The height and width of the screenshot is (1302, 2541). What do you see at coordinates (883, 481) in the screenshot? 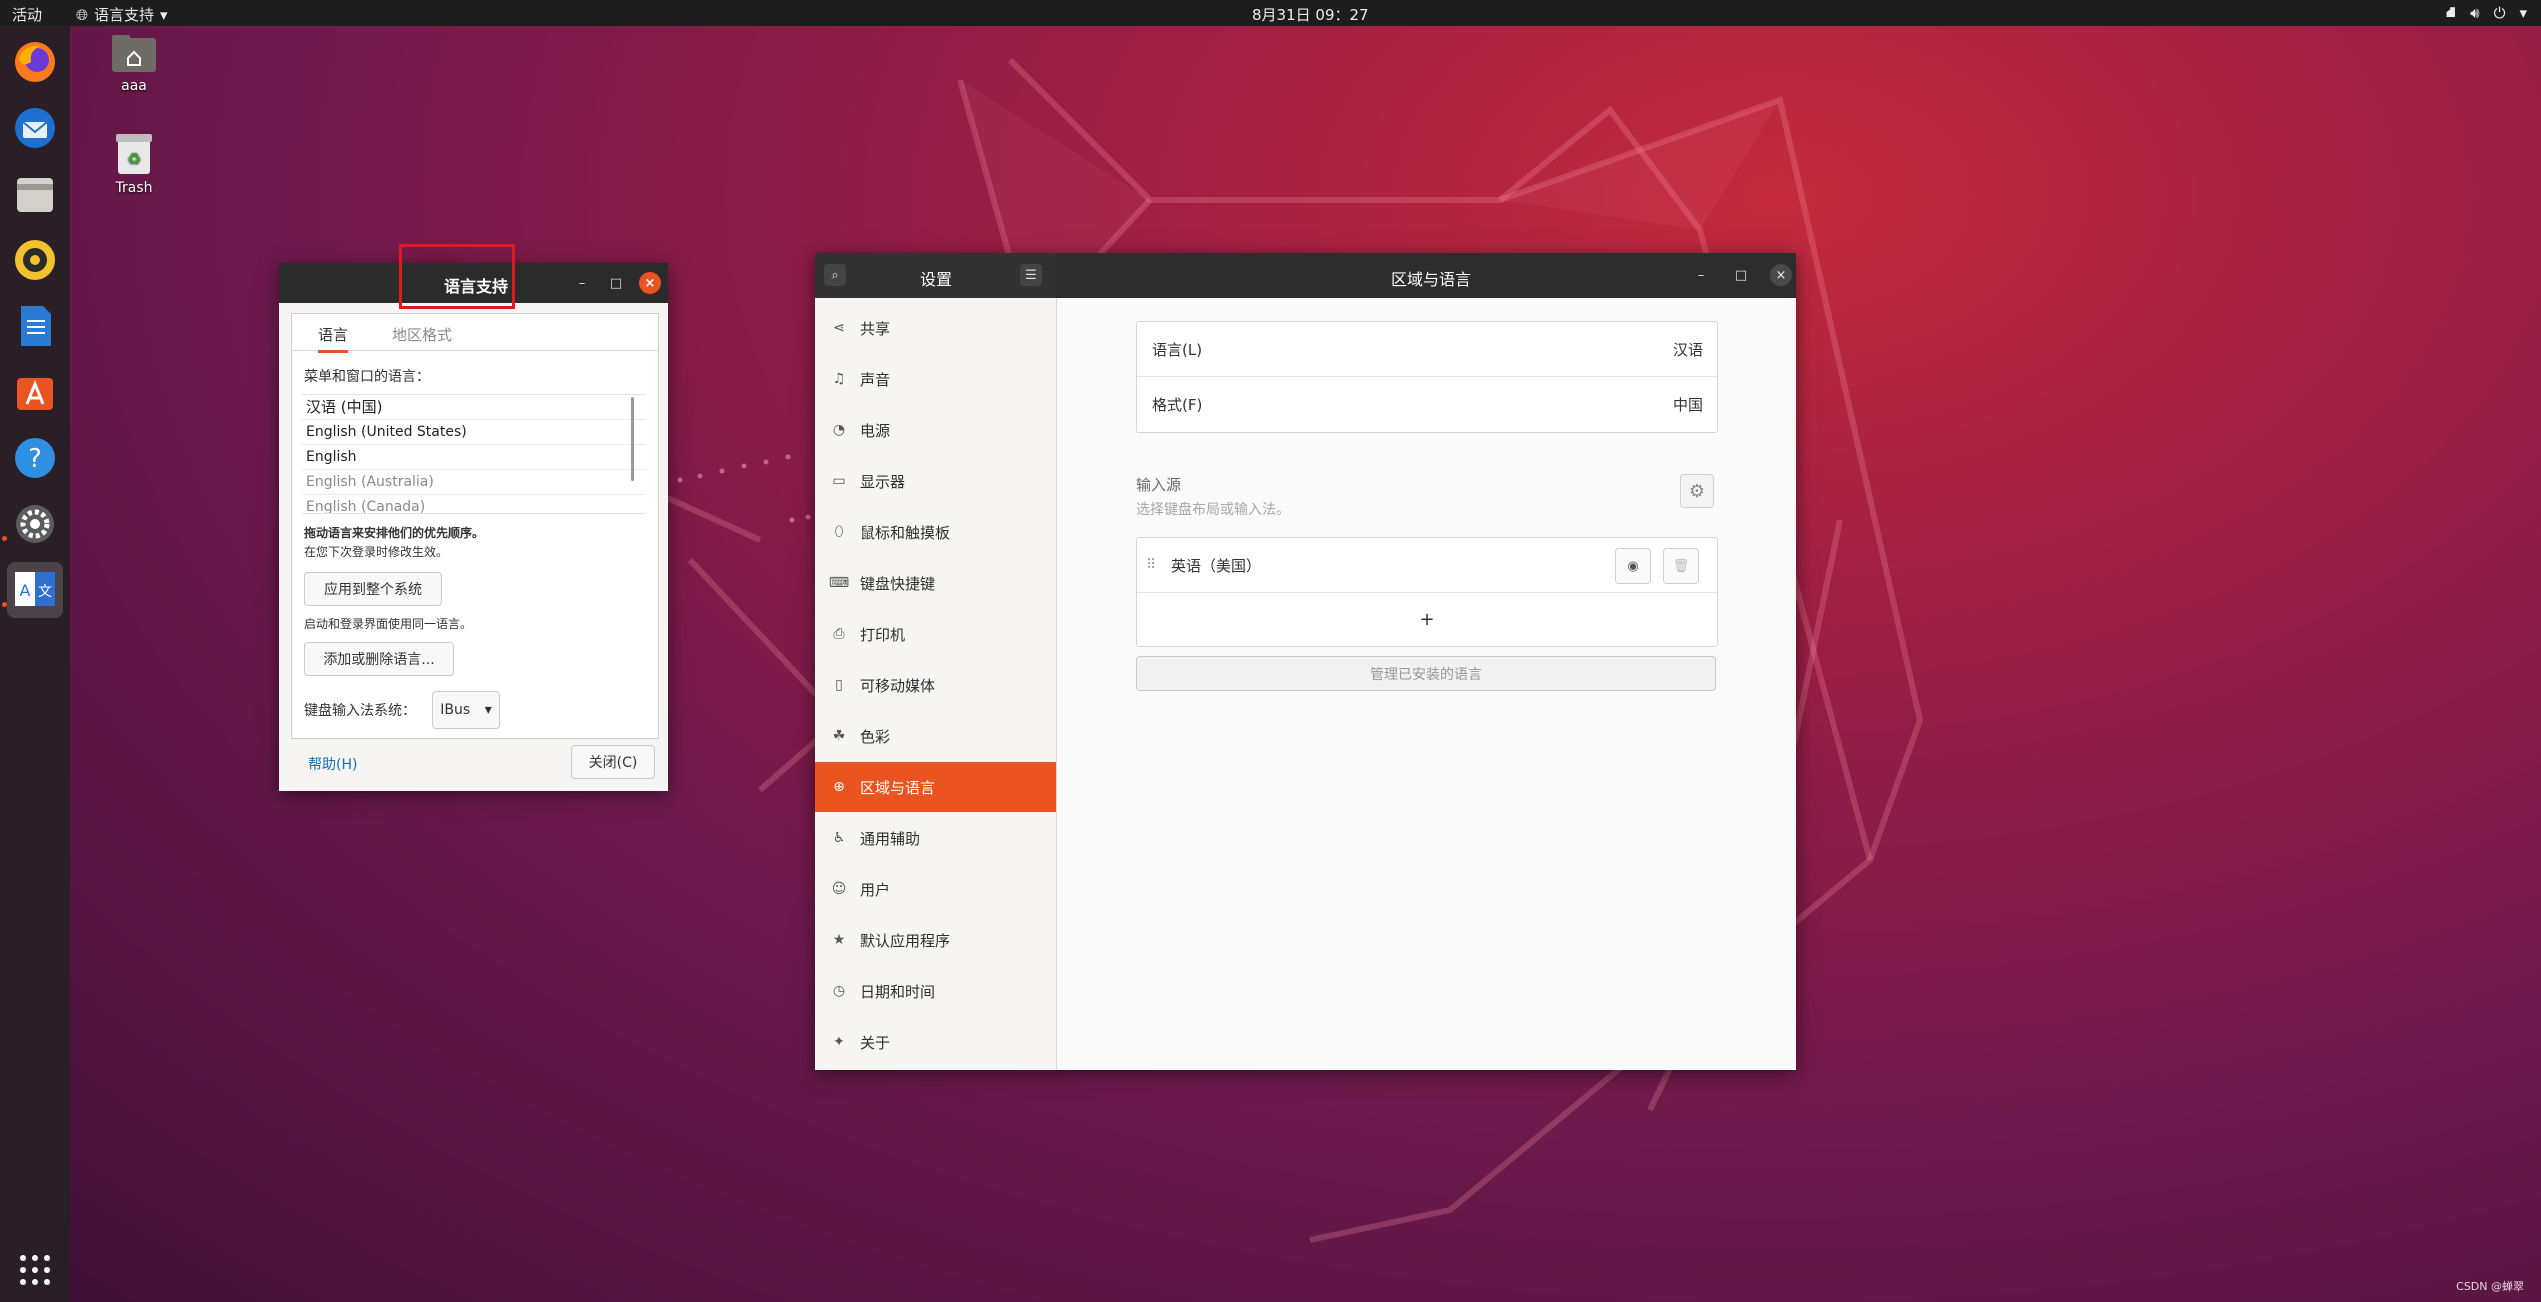
I see `sidebar-item-label: 显示器` at bounding box center [883, 481].